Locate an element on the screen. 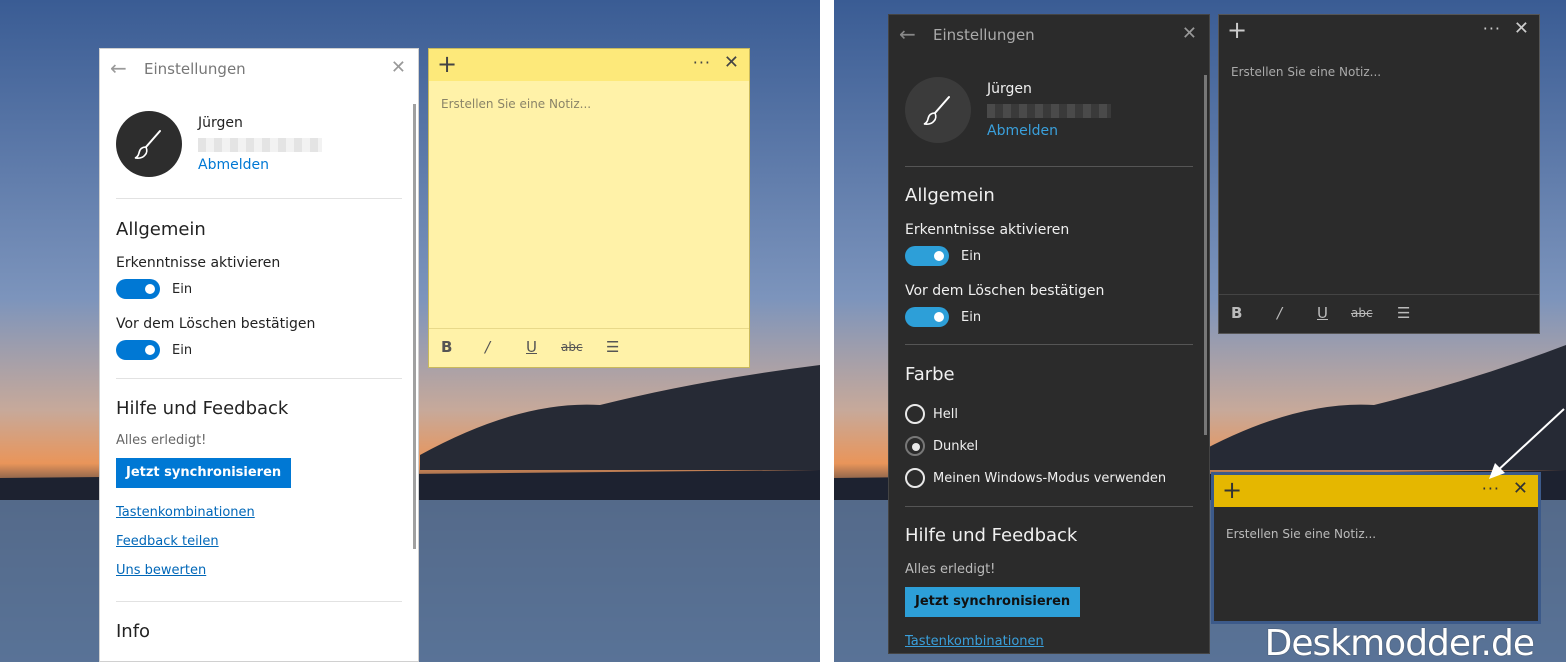 Image resolution: width=1566 pixels, height=662 pixels. watermark: Deskmodder.de is located at coordinates (1399, 642).